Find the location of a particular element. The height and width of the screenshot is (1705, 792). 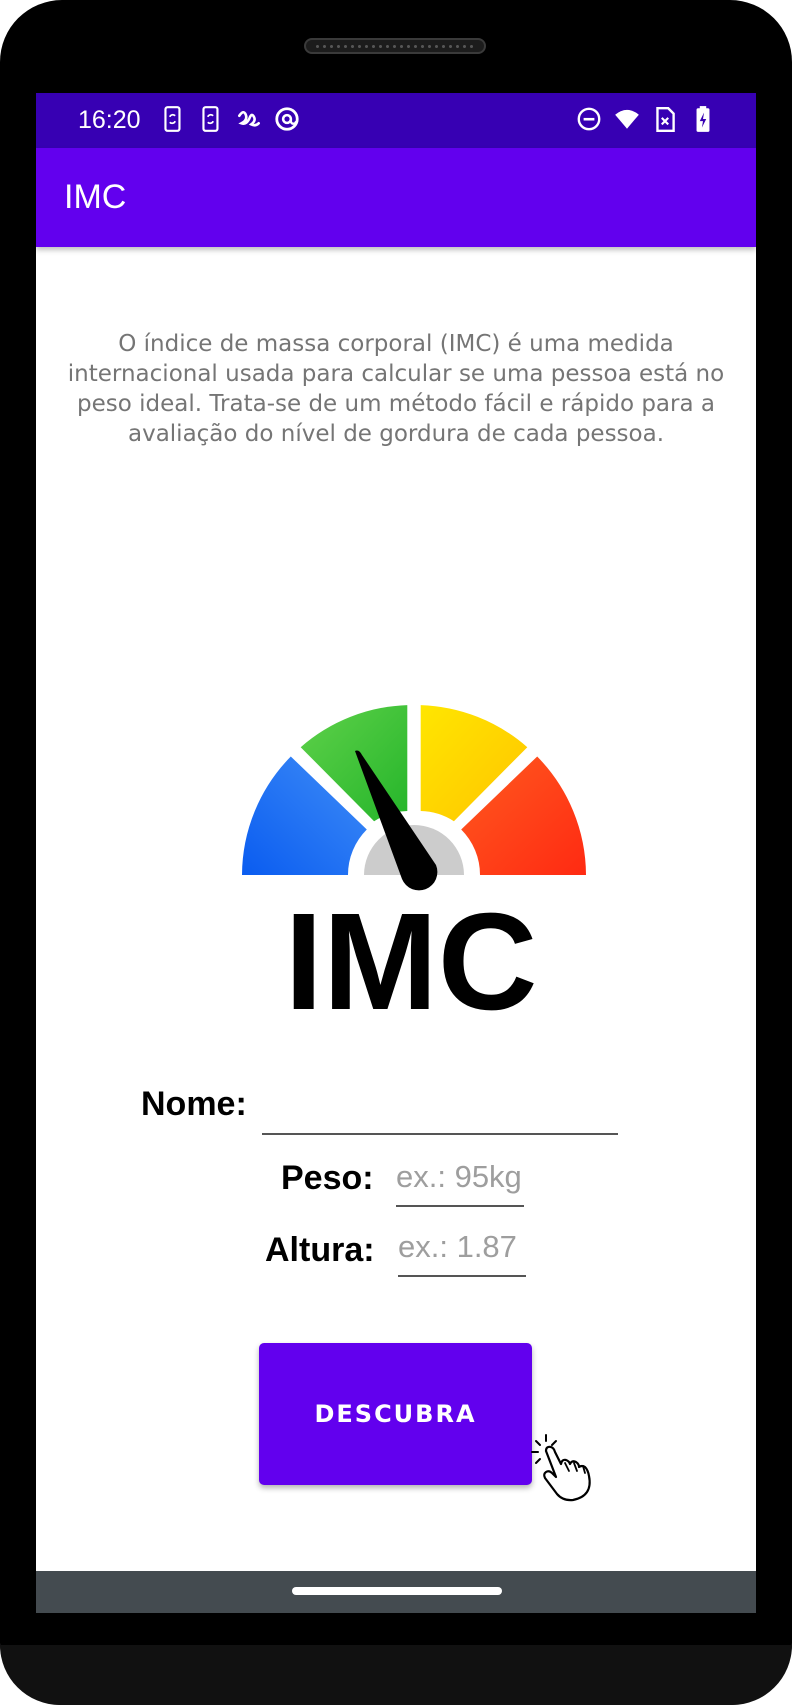

scribble-icon is located at coordinates (249, 118).